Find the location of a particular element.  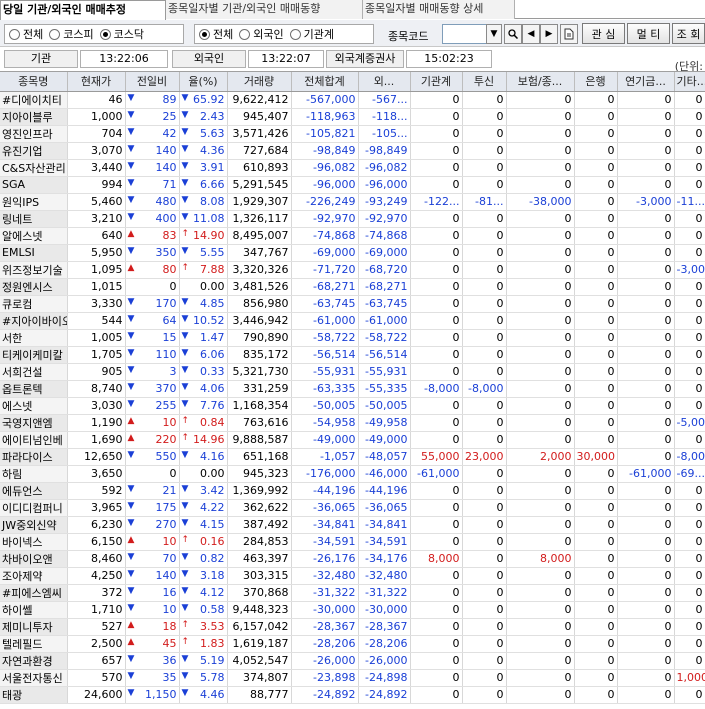

cell-stock-name: 서희건설 is located at coordinates (34, 372).